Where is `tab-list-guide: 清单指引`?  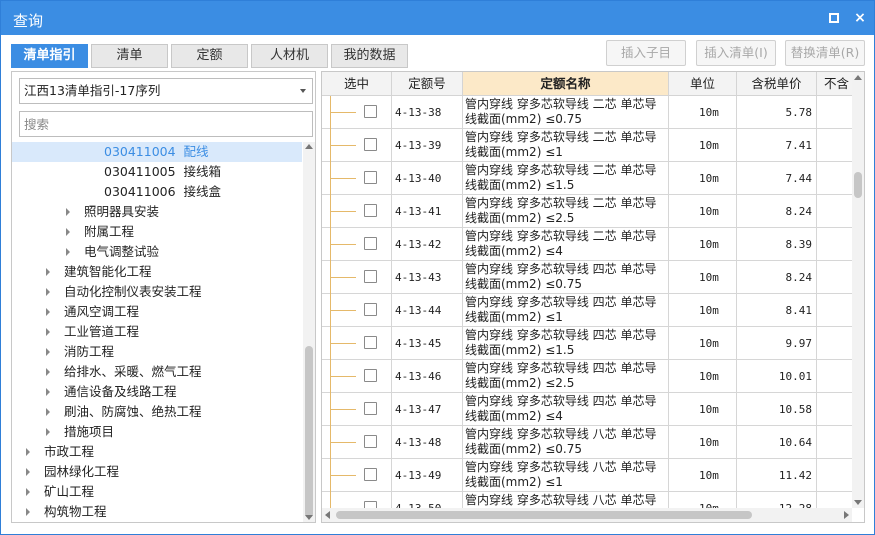
tab-list-guide: 清单指引 is located at coordinates (49, 56).